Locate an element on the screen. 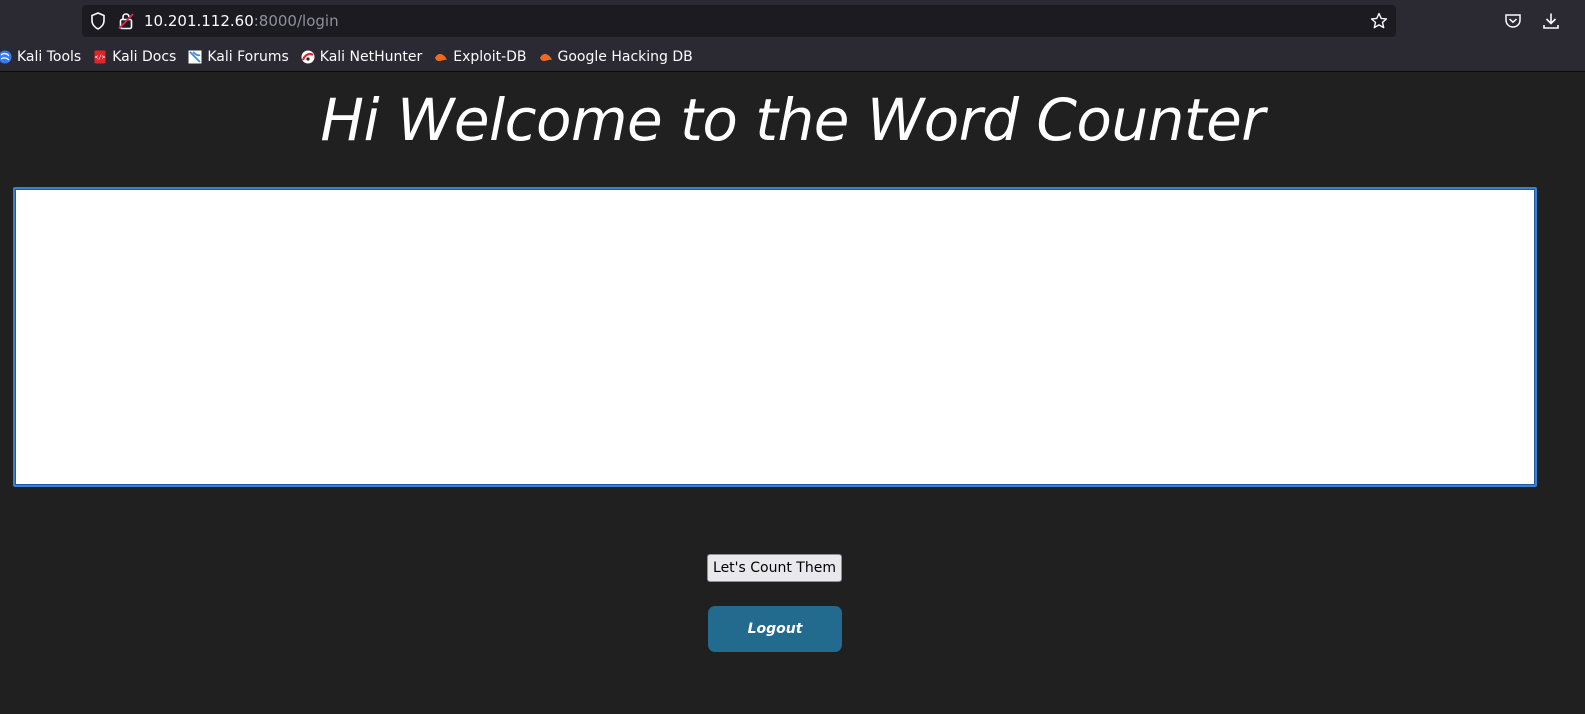 The width and height of the screenshot is (1585, 714). bookmark-google-hacking-db: Google Hacking DB is located at coordinates (619, 57).